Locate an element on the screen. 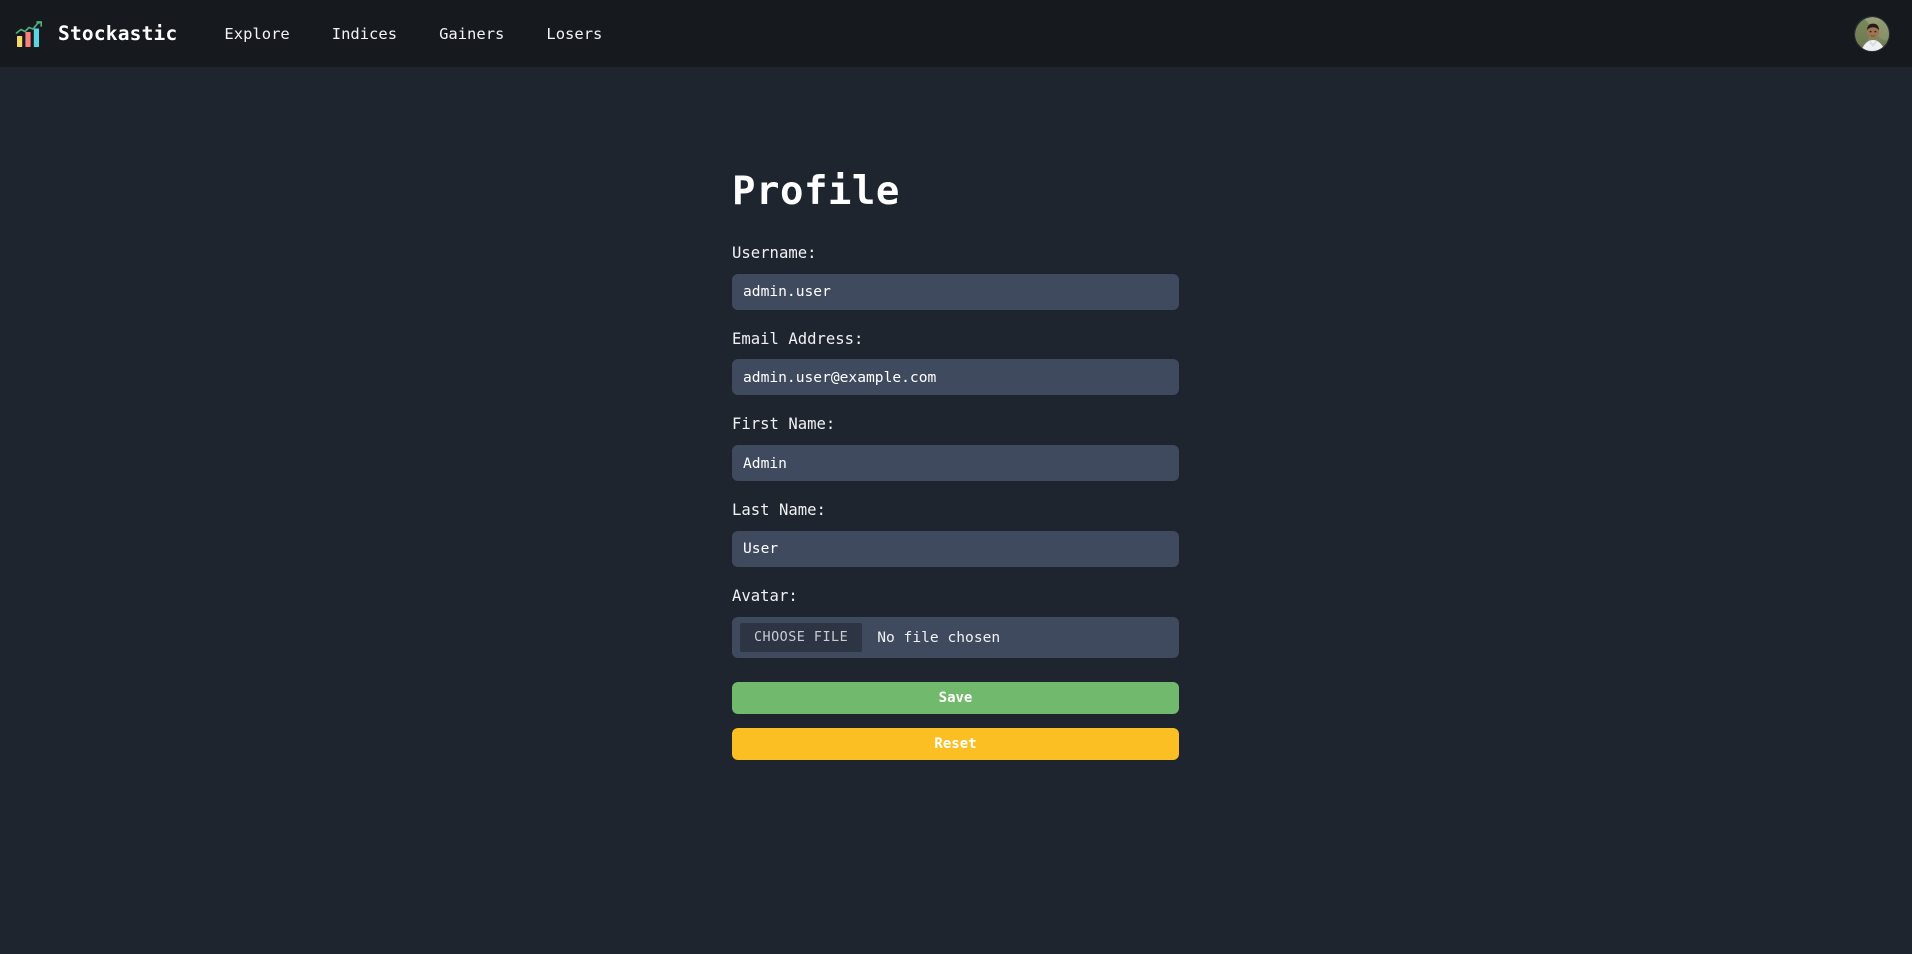 The height and width of the screenshot is (954, 1912). avatar-menu is located at coordinates (1872, 33).